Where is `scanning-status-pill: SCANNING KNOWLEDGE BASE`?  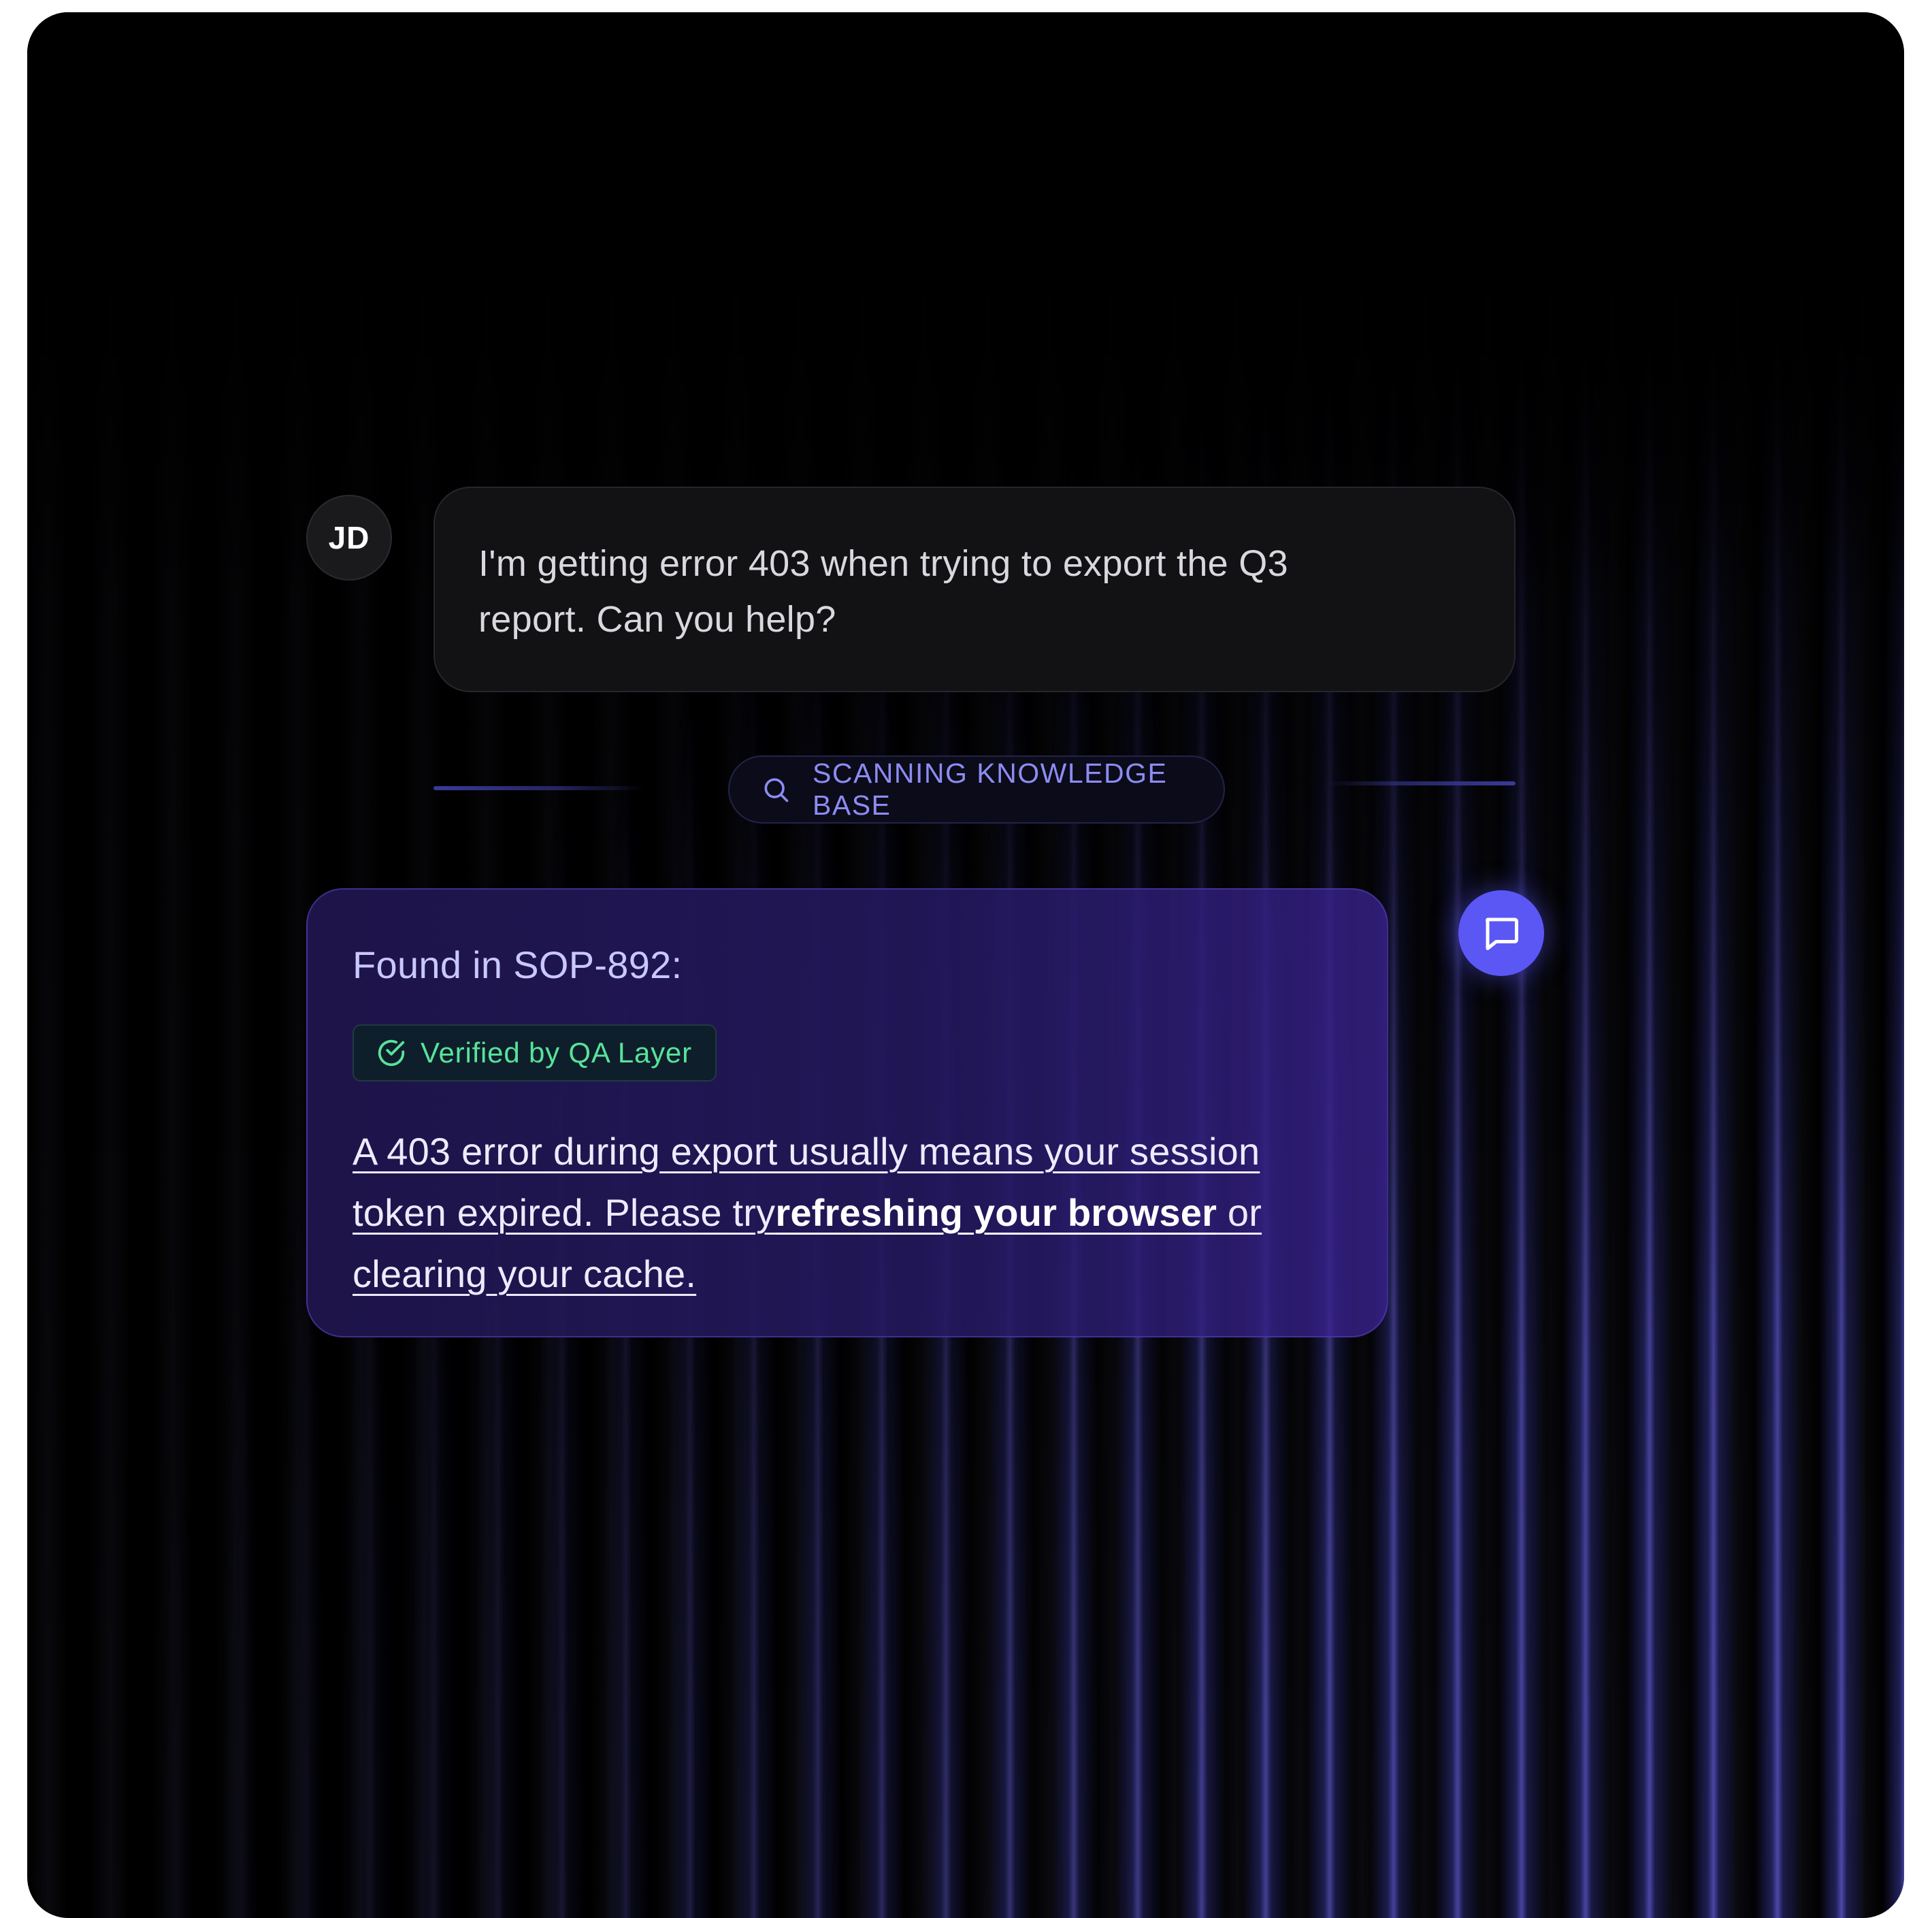
scanning-status-pill: SCANNING KNOWLEDGE BASE is located at coordinates (976, 789).